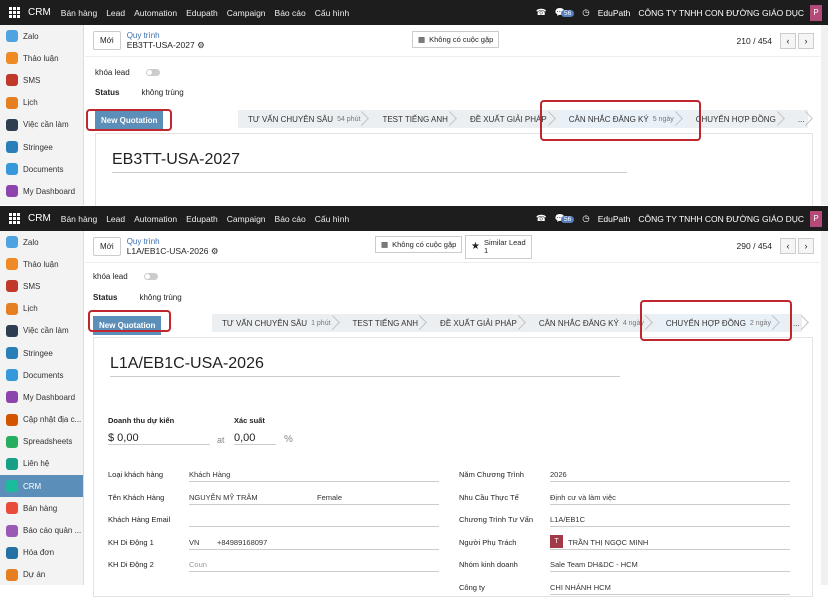  Describe the element at coordinates (223, 497) in the screenshot. I see `field-value: NGUYỄN MỸ TRÂM` at that location.